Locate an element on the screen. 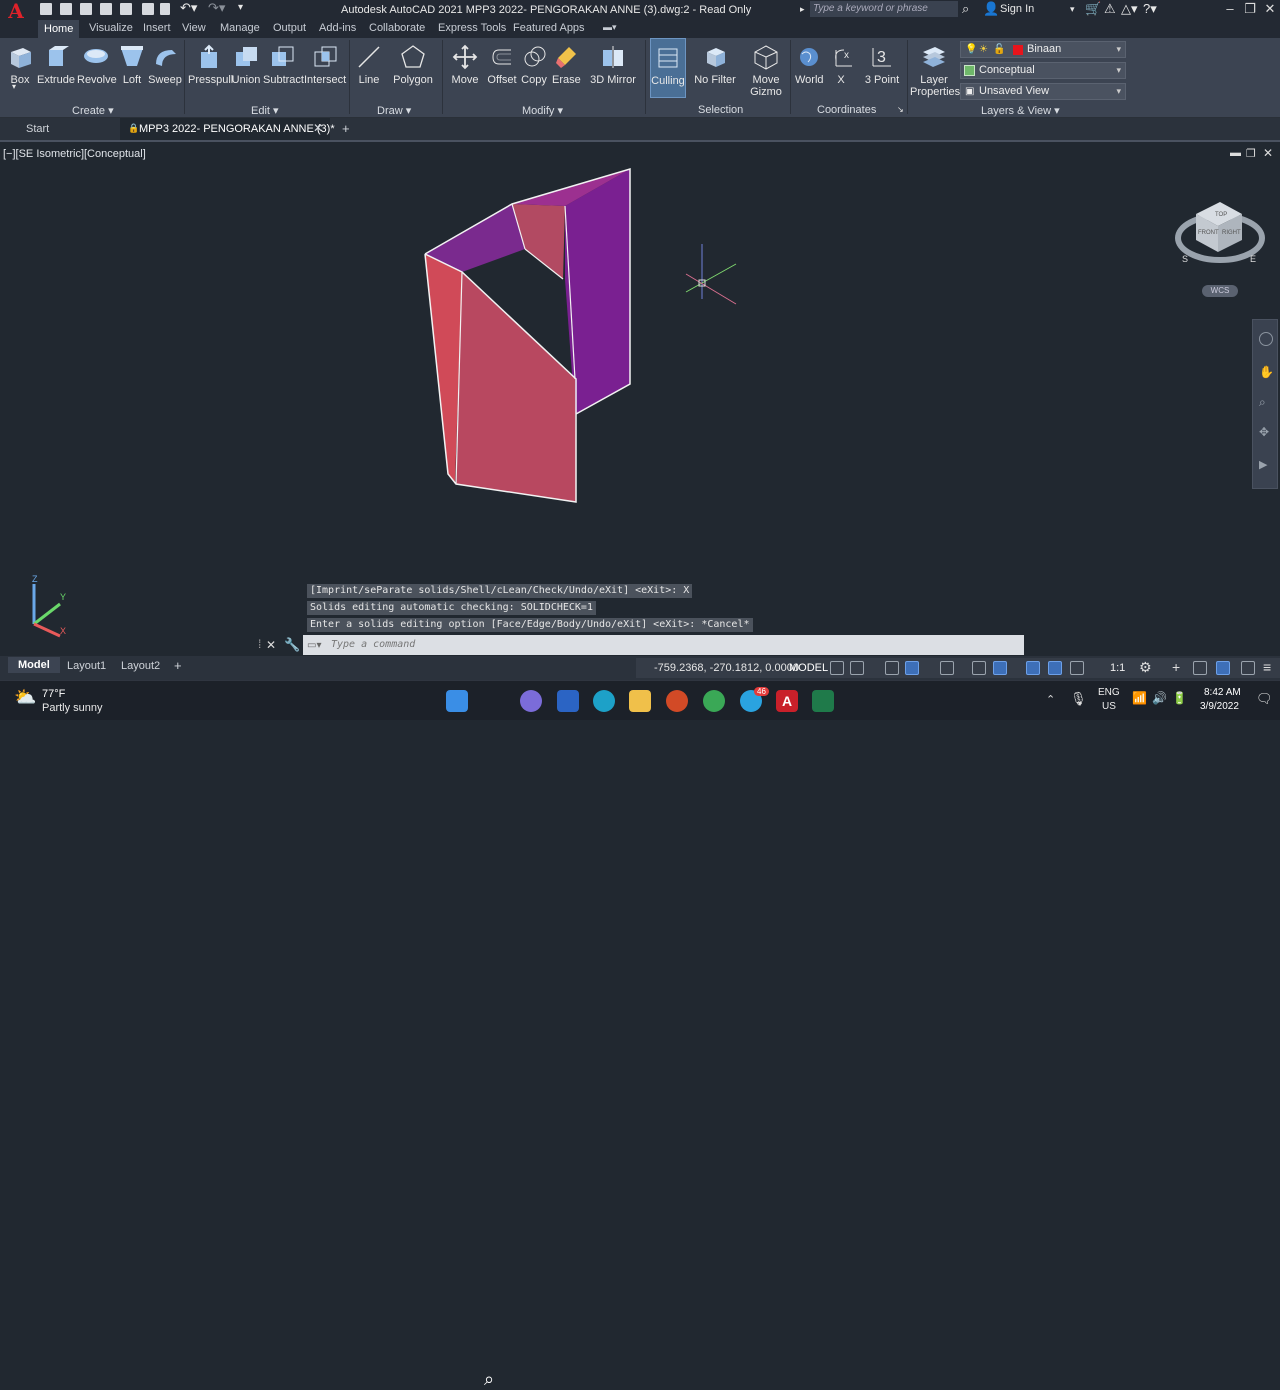  plot-icon is located at coordinates (148, 9).